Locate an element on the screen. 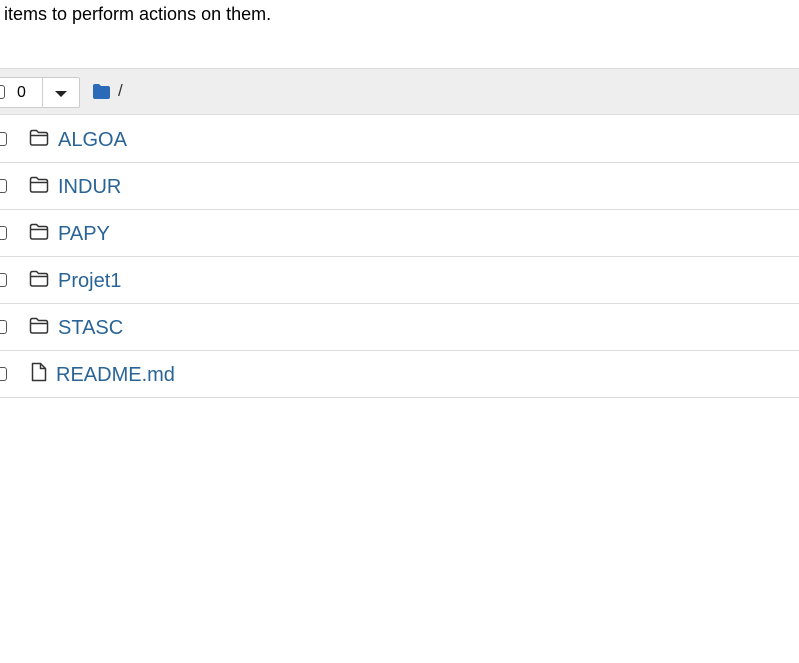 The image size is (799, 663). selected-count: 0 is located at coordinates (21, 92).